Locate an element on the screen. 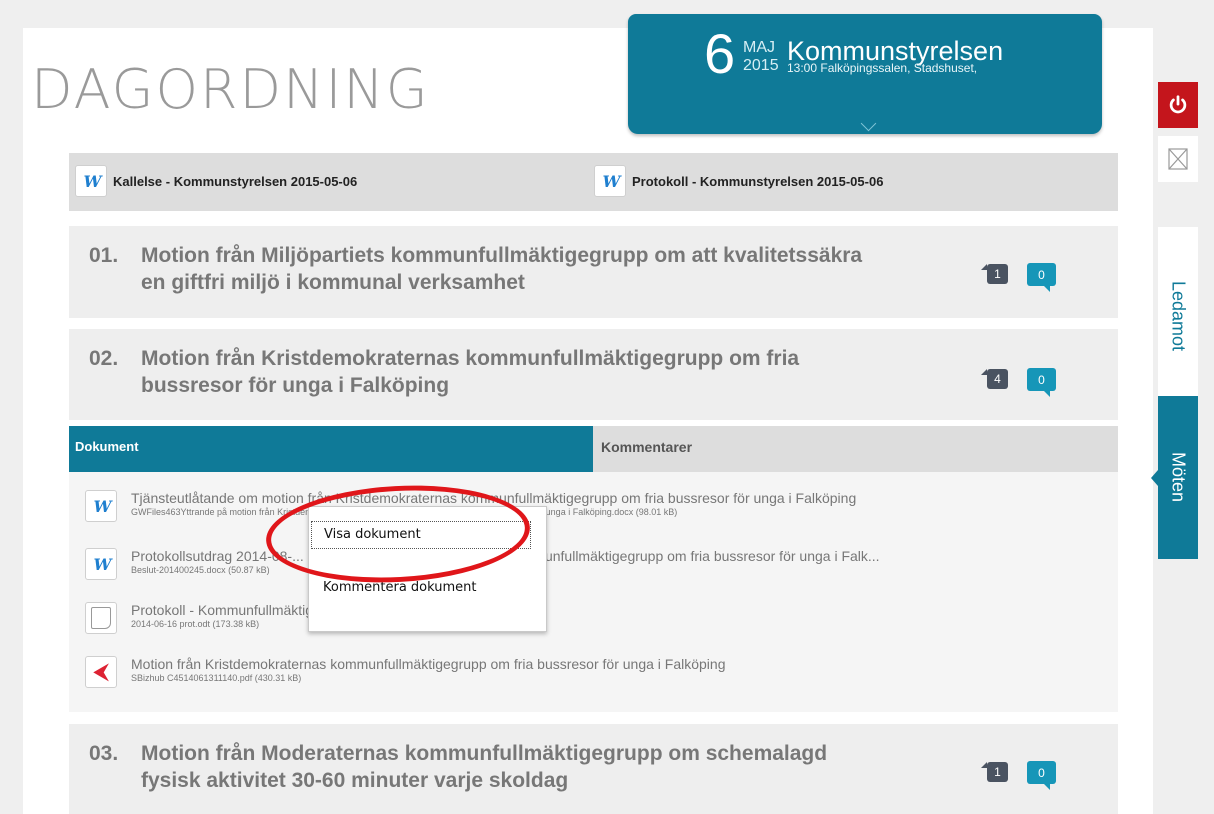 Image resolution: width=1214 pixels, height=814 pixels. image-placeholder-icon is located at coordinates (1178, 159).